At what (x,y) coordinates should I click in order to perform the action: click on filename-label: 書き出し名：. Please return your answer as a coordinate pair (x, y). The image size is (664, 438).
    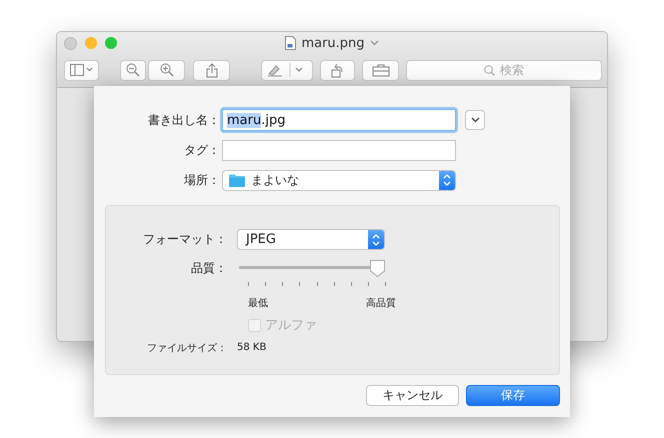
    Looking at the image, I should click on (184, 120).